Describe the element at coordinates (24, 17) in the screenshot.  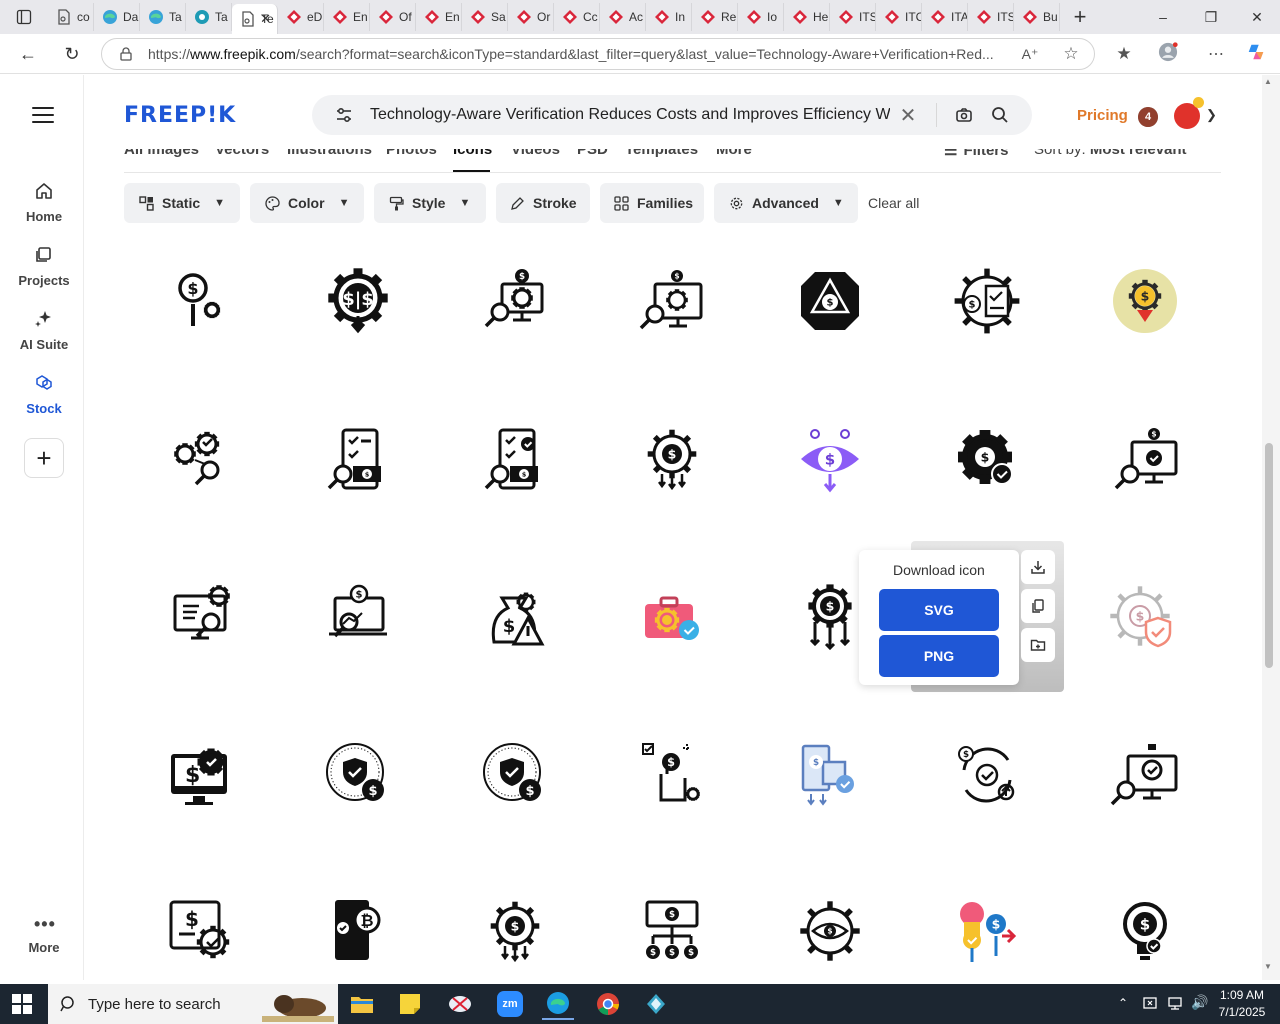
I see `tab-actions-icon` at that location.